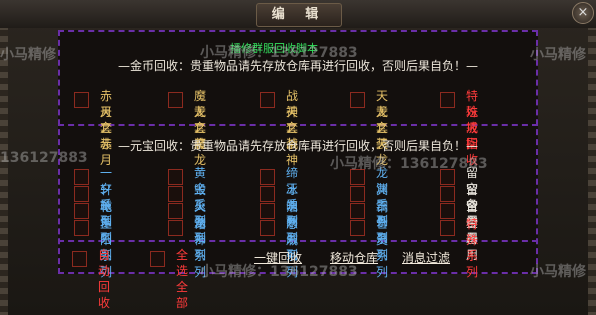 This screenshot has width=596, height=315. I want to click on message-filter-button: 消息过滤, so click(426, 257).